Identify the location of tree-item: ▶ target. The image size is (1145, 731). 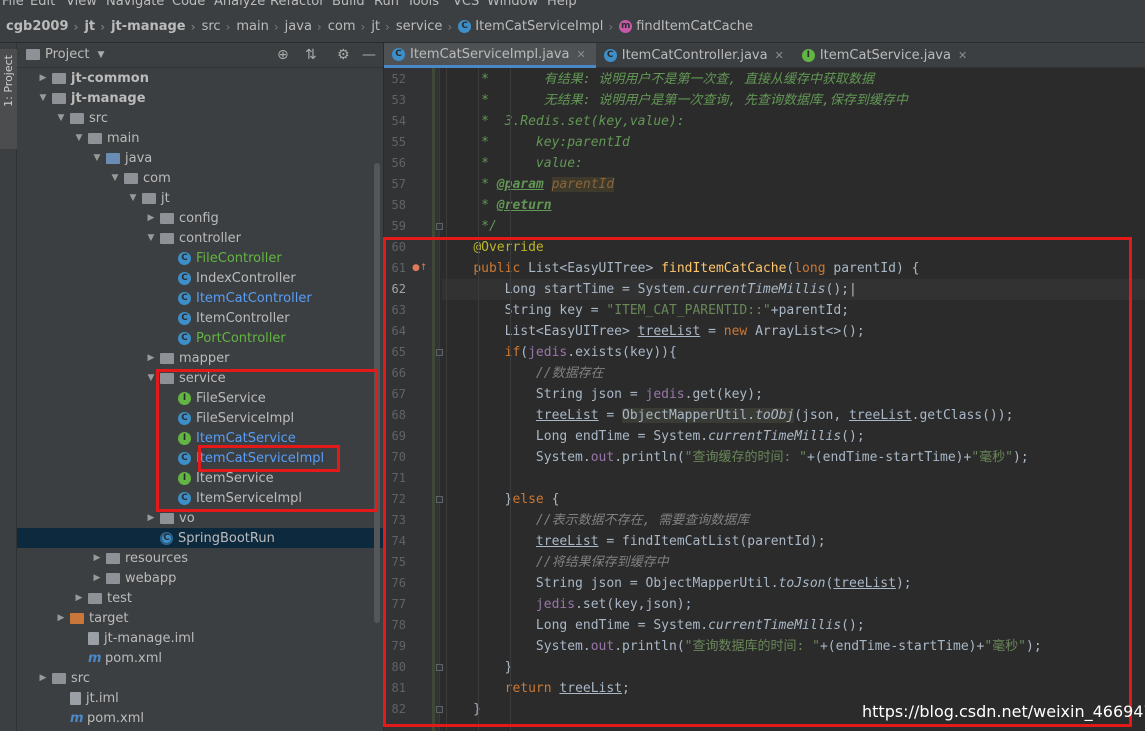
(200, 618).